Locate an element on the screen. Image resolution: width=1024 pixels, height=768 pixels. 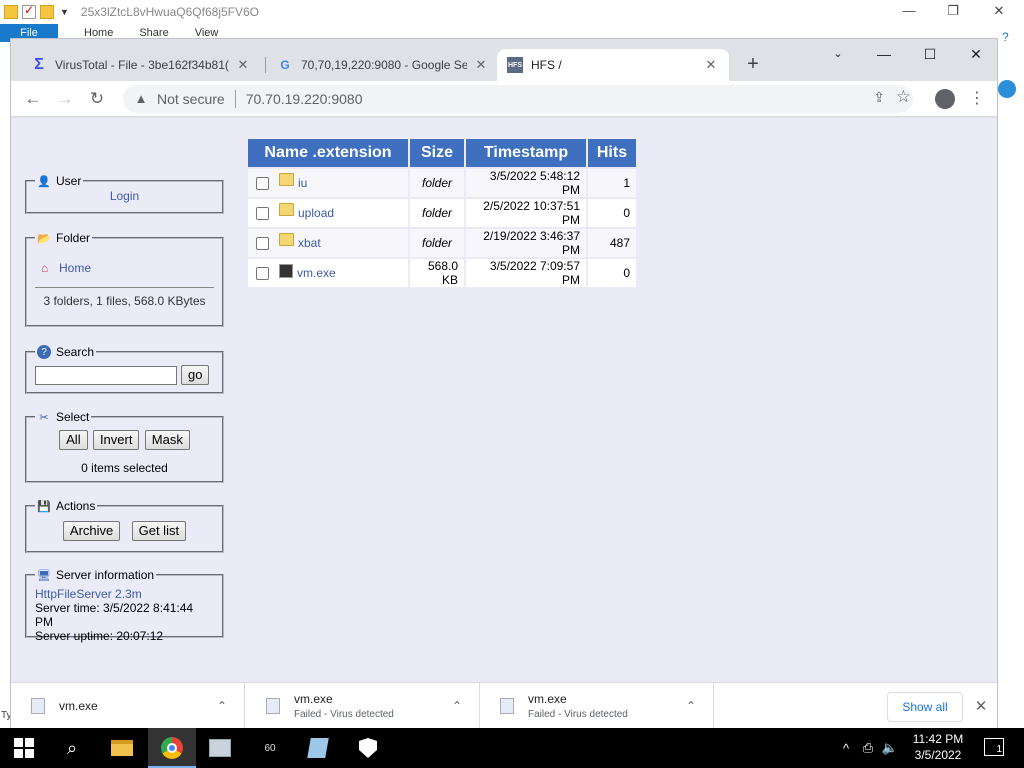
hfs-version-link: HttpFileServer 2.3m is located at coordinates (124, 594).